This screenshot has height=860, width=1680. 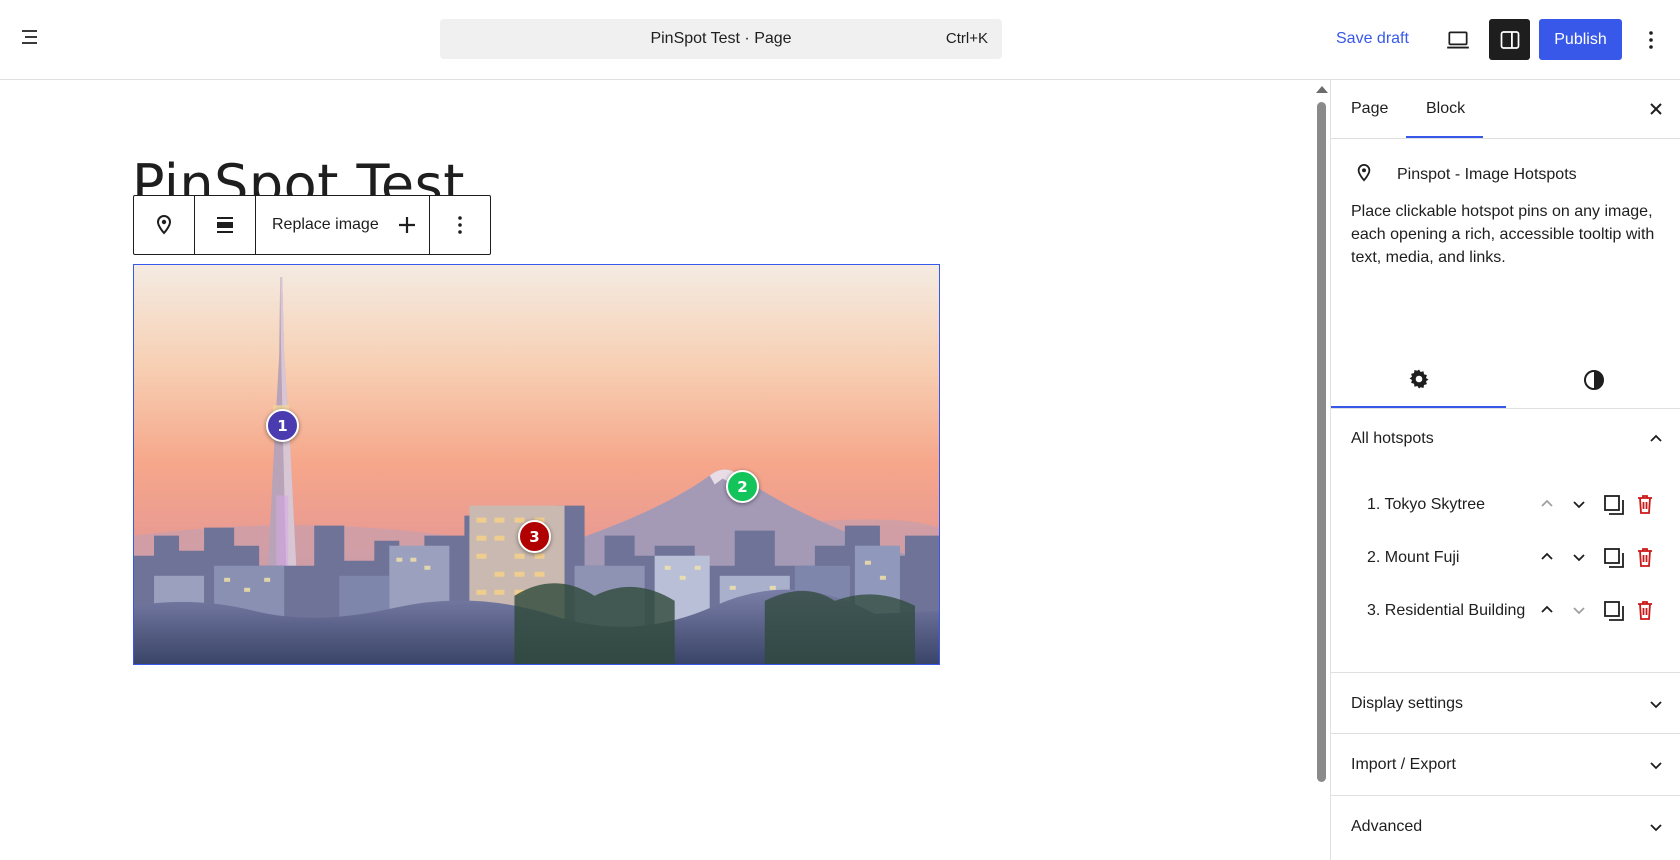 I want to click on tab-styles, so click(x=1593, y=380).